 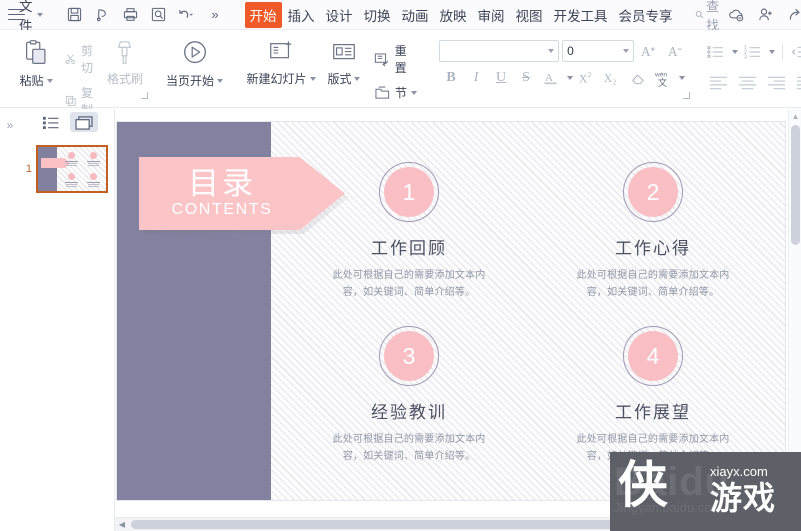 What do you see at coordinates (718, 82) in the screenshot?
I see `align-left-icon` at bounding box center [718, 82].